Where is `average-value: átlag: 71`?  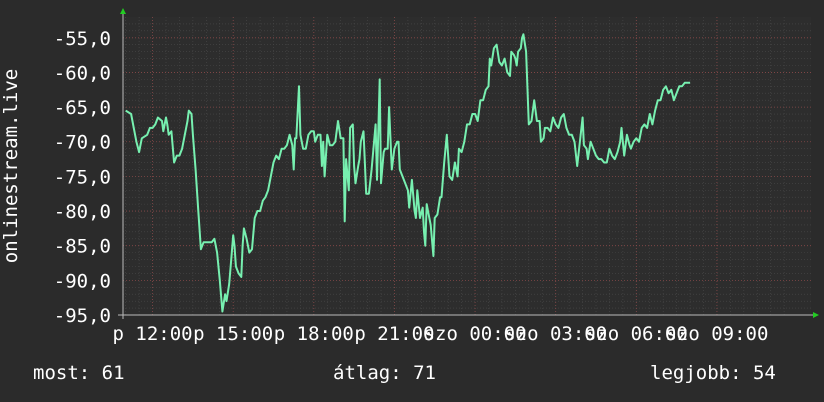
average-value: átlag: 71 is located at coordinates (384, 373).